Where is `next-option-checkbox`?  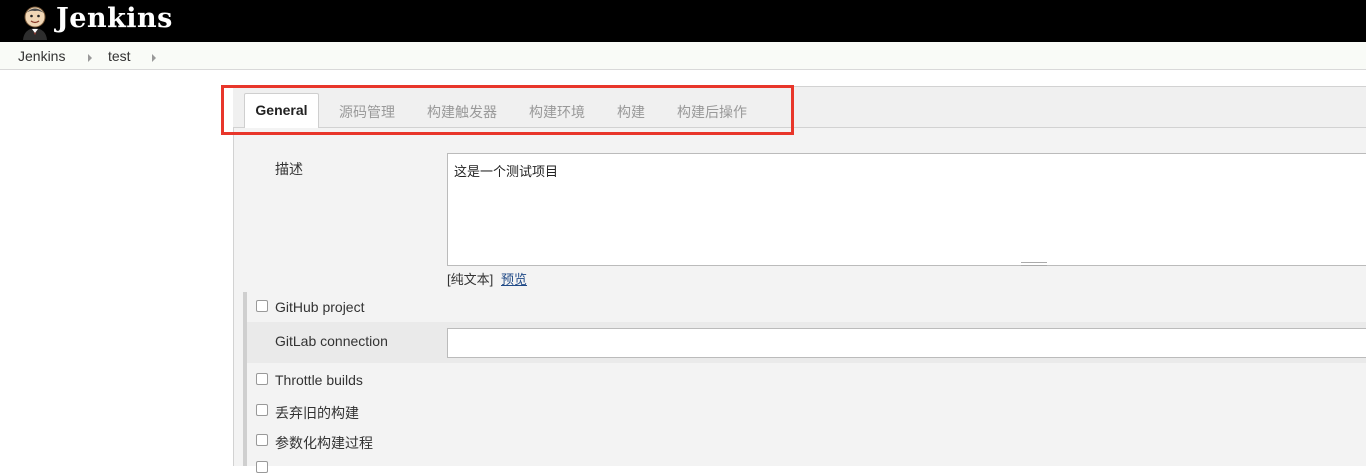 next-option-checkbox is located at coordinates (262, 467).